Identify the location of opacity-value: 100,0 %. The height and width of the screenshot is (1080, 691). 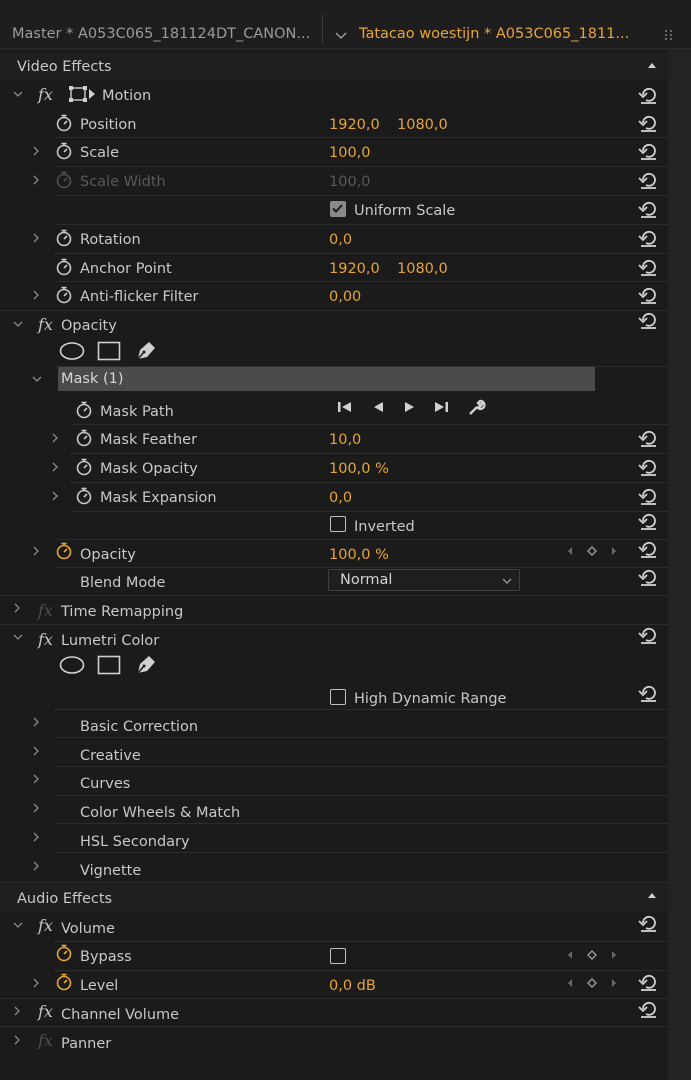
(359, 555).